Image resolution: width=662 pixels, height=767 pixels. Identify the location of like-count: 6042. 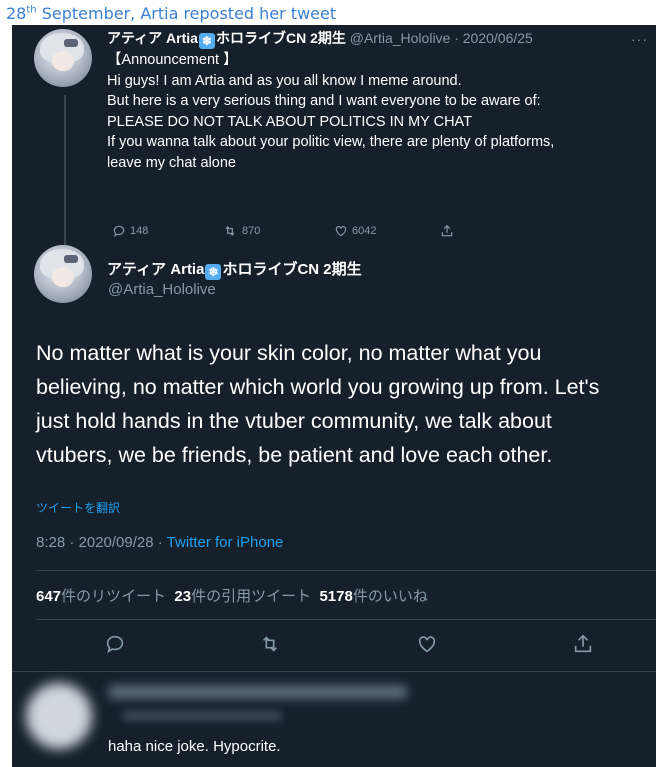
(364, 231).